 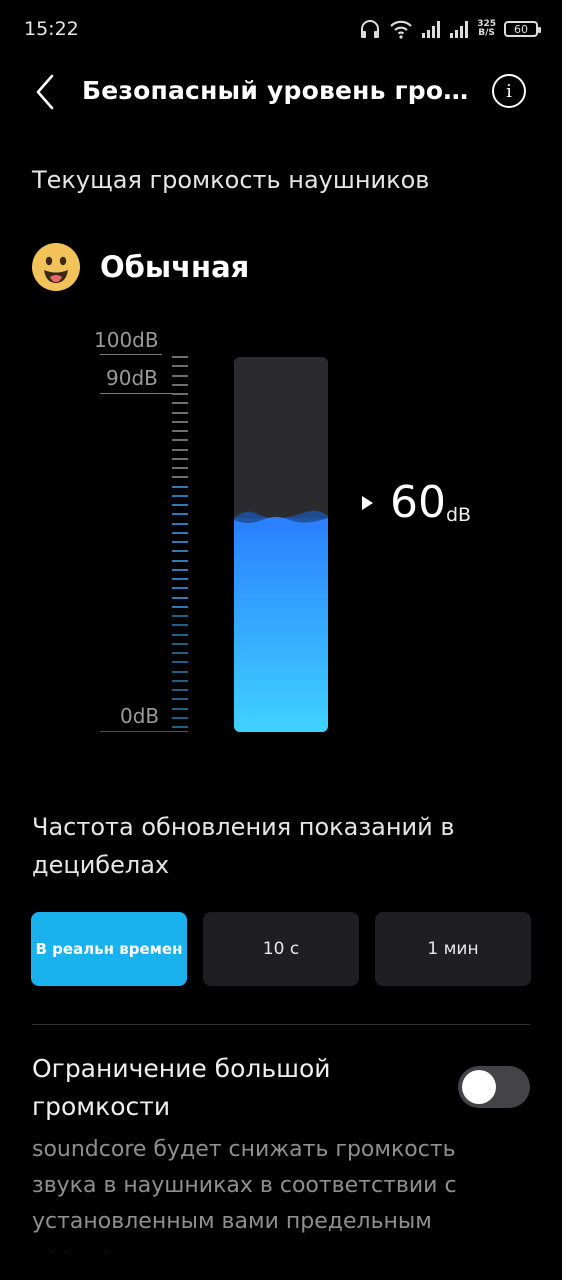 What do you see at coordinates (126, 340) in the screenshot?
I see `scale-label-max: 100dB` at bounding box center [126, 340].